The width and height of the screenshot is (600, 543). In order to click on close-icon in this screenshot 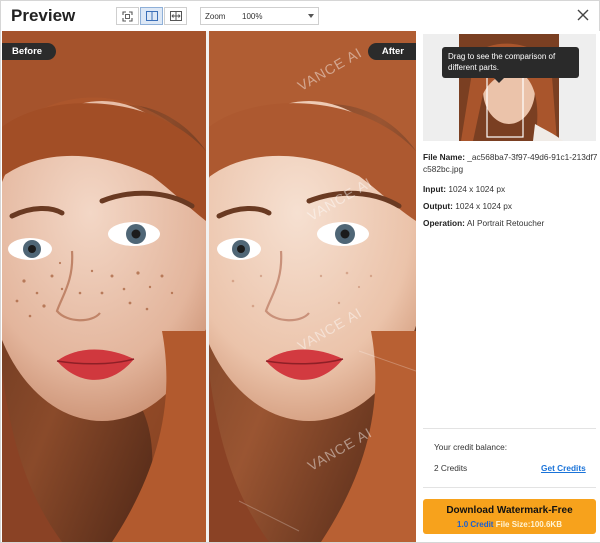, I will do `click(583, 15)`.